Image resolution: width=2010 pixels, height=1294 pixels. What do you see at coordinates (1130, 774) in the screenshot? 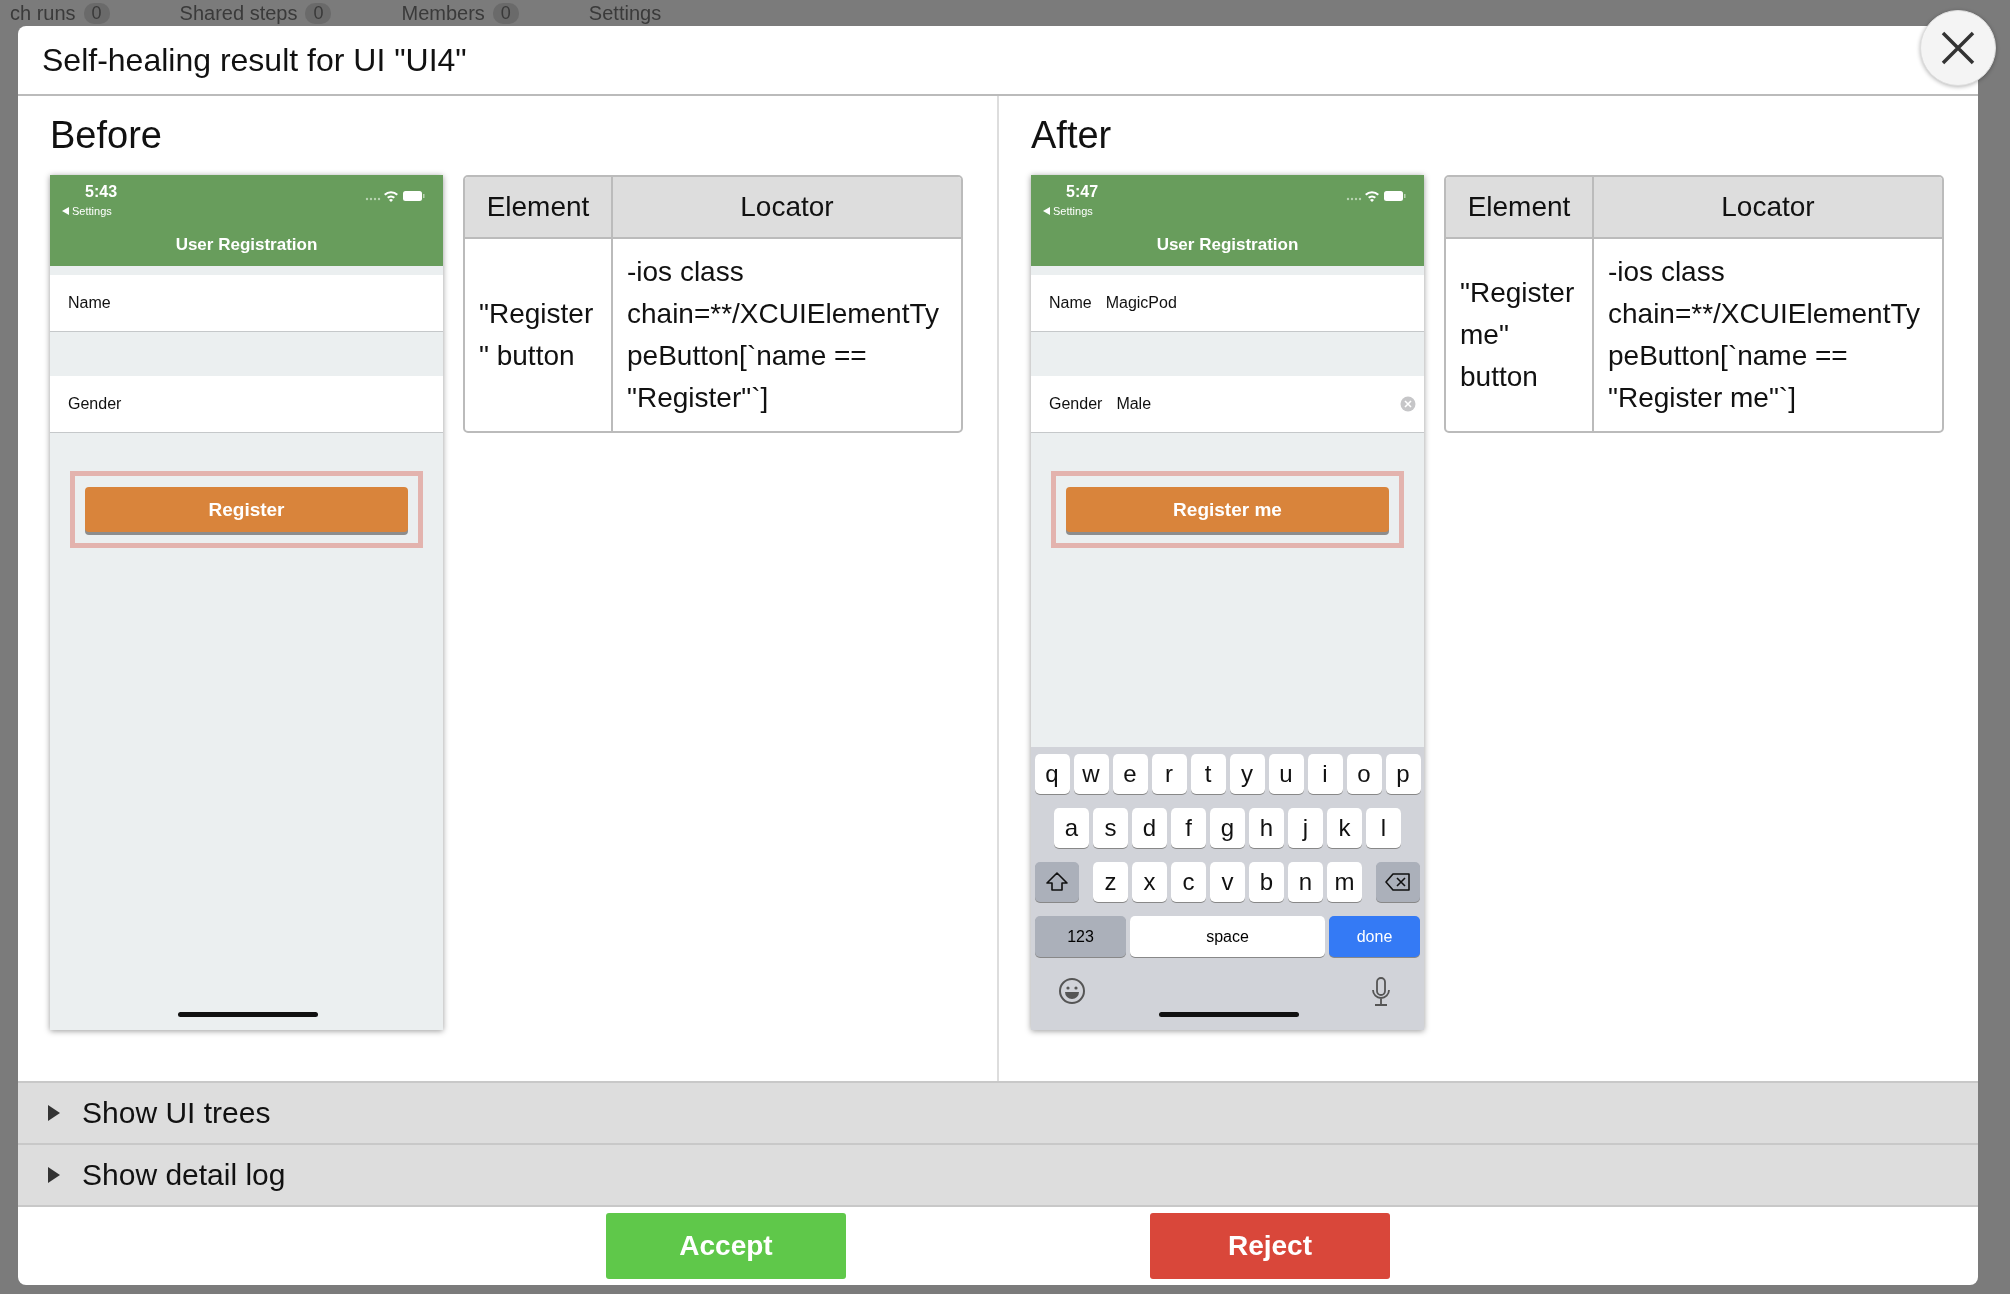
I see `key: e` at bounding box center [1130, 774].